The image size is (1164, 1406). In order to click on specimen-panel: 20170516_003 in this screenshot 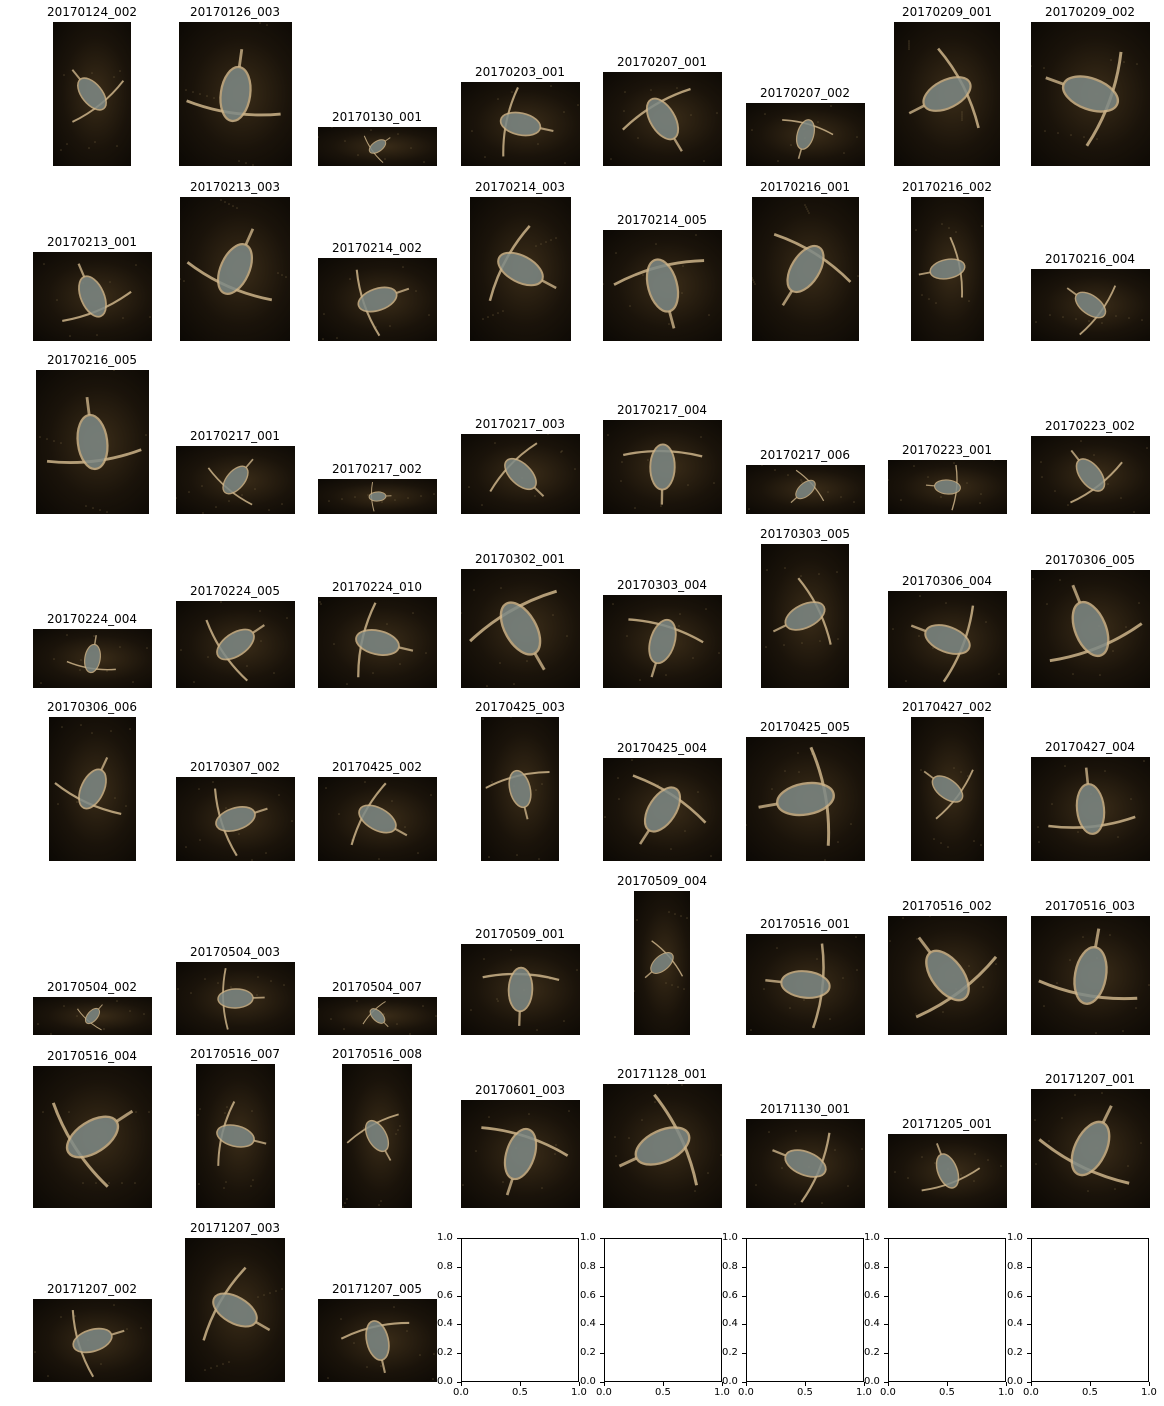, I will do `click(1090, 967)`.